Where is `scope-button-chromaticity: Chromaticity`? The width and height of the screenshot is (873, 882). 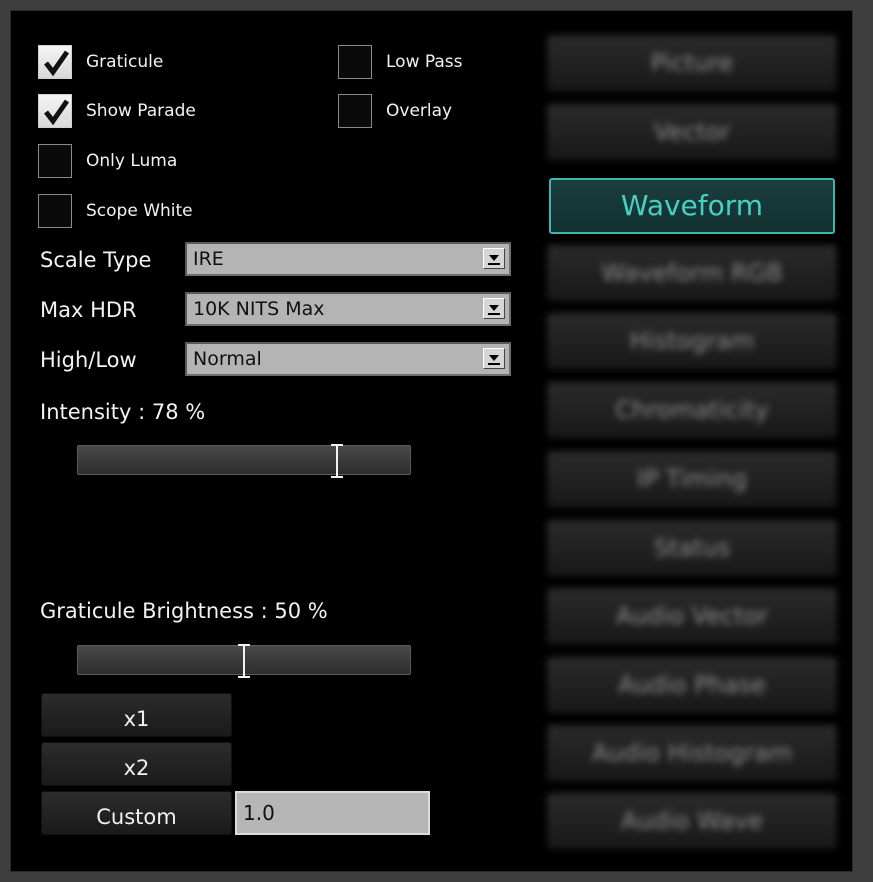
scope-button-chromaticity: Chromaticity is located at coordinates (692, 410).